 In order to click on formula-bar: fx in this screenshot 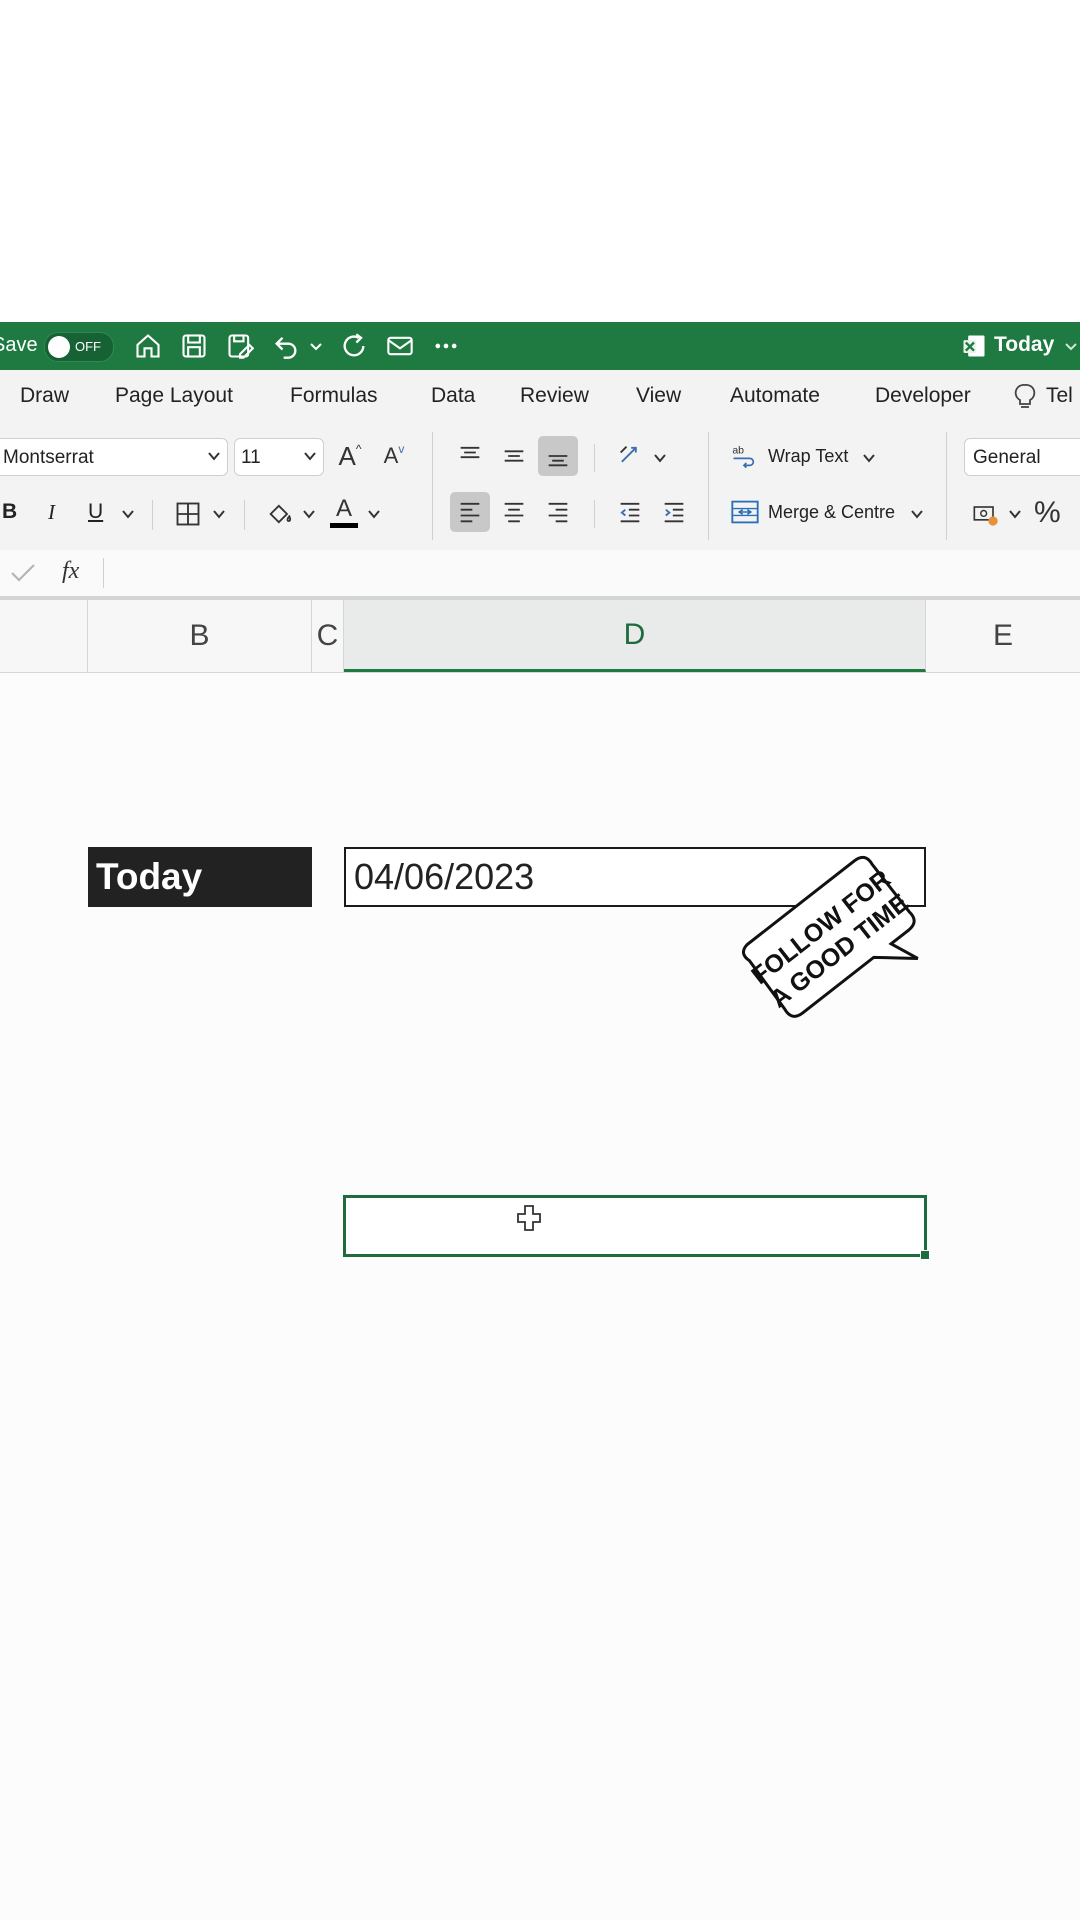, I will do `click(540, 575)`.